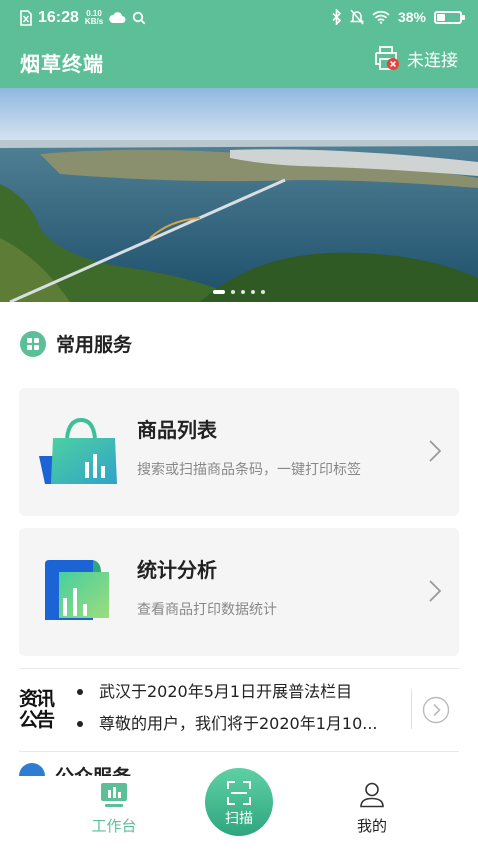 This screenshot has width=478, height=850. I want to click on status-time: 16:28, so click(58, 17).